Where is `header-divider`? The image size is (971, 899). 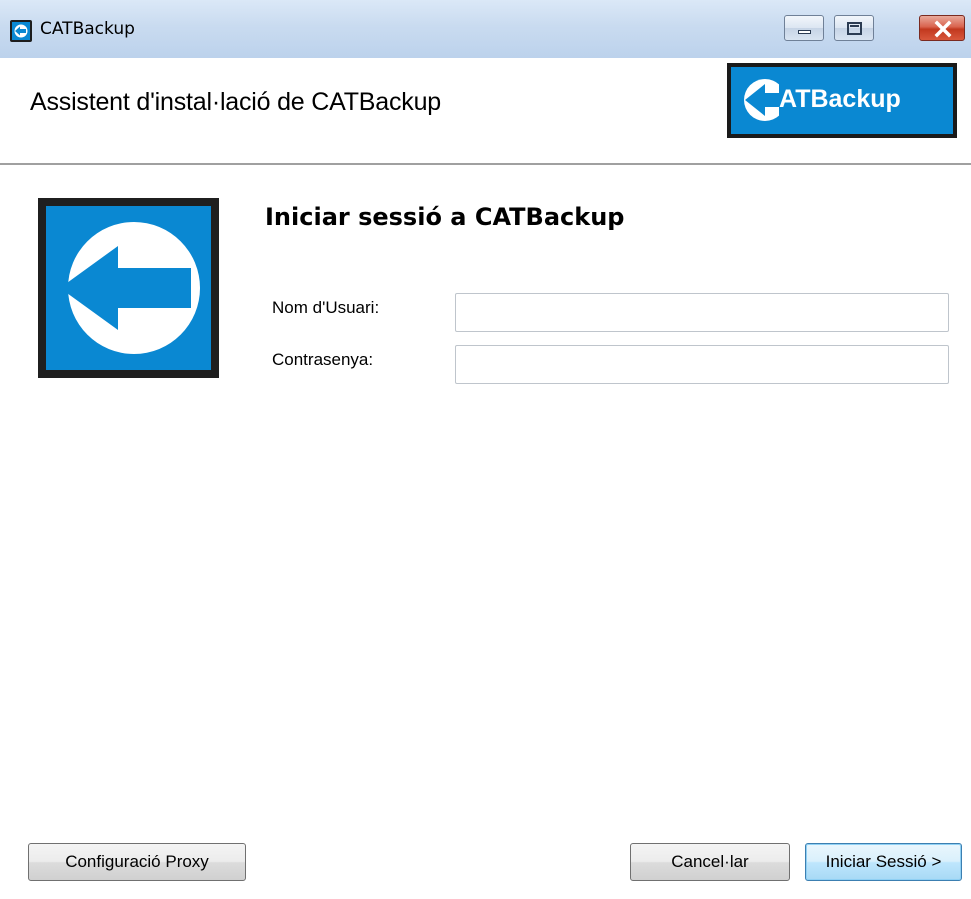
header-divider is located at coordinates (485, 164).